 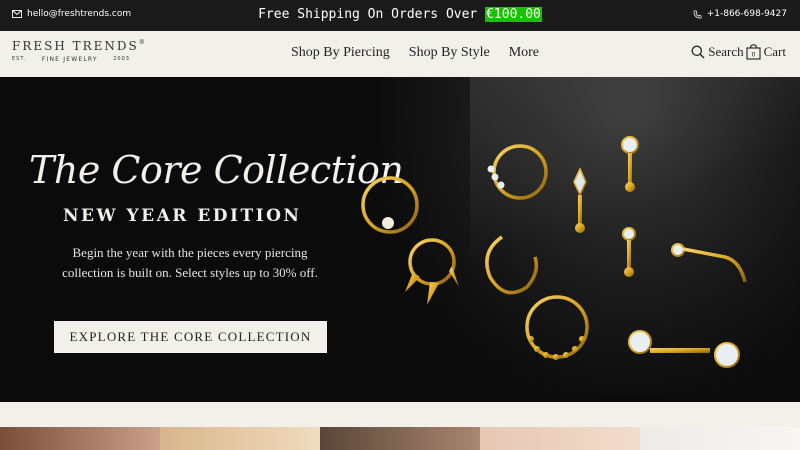 I want to click on contact-phone-link: +1-866-698-9427, so click(x=740, y=14).